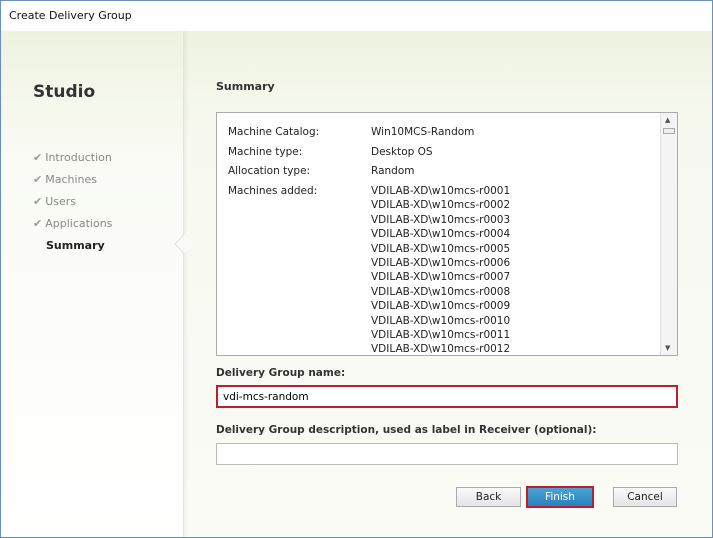  Describe the element at coordinates (441, 306) in the screenshot. I see `machine-item: VDILAB-XD\w10mcs-r0009` at that location.